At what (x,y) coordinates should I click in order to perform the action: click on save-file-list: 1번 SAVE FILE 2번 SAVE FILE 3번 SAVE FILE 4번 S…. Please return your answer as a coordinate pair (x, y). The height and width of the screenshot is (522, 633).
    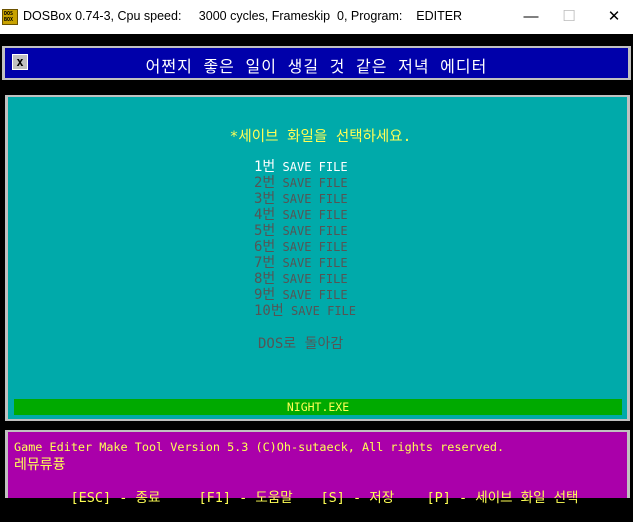
    Looking at the image, I should click on (305, 239).